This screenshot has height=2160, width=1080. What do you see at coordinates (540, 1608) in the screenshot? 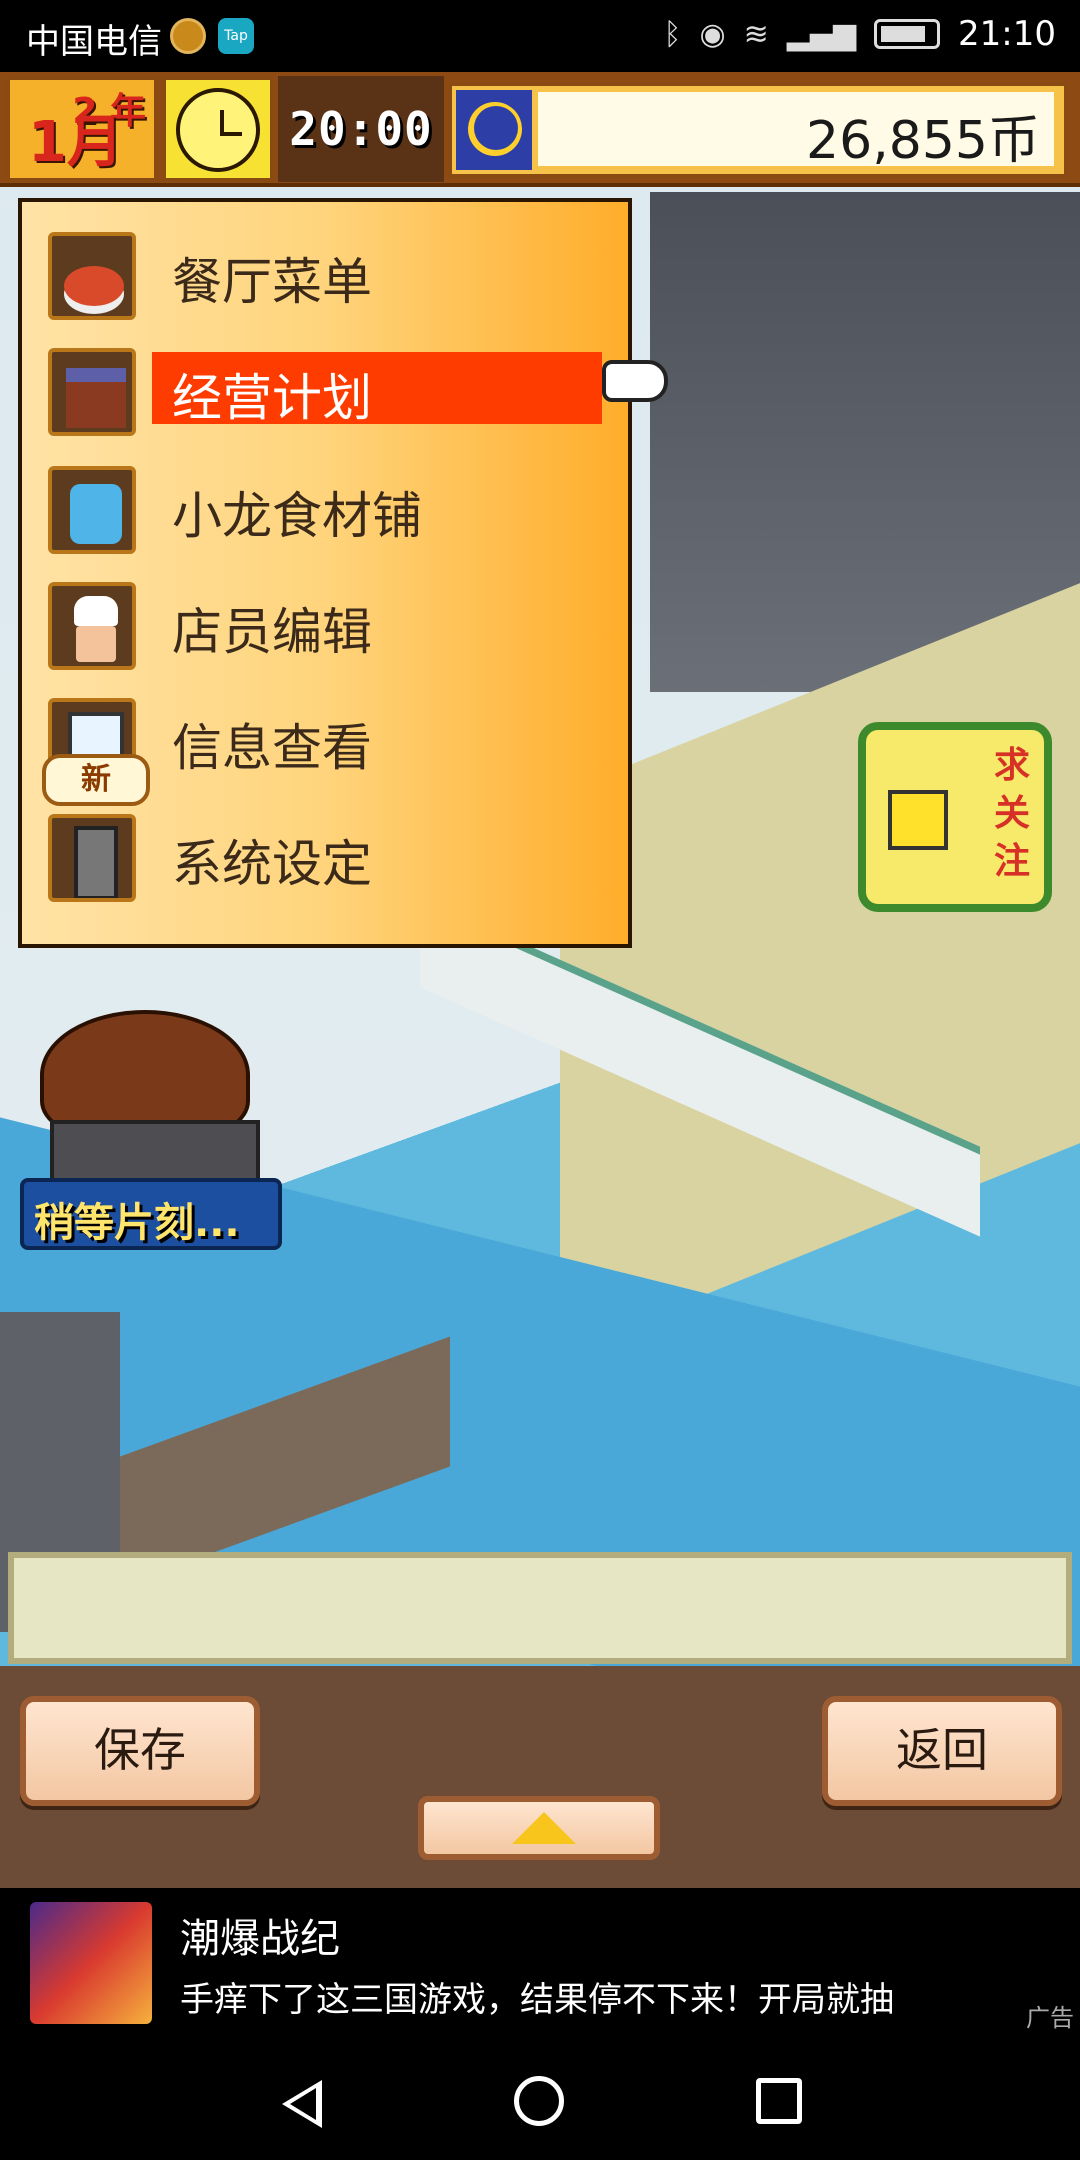
I see `message-box` at bounding box center [540, 1608].